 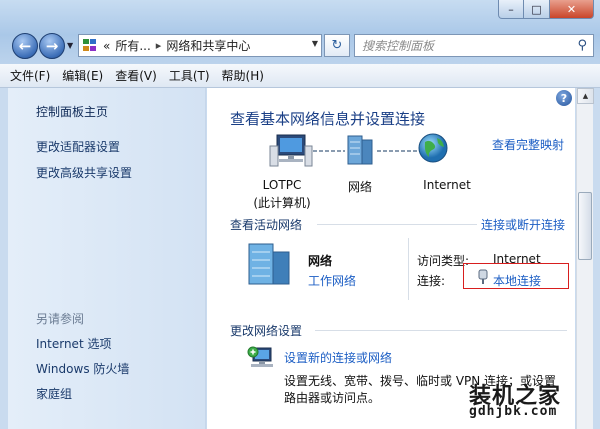 What do you see at coordinates (447, 185) in the screenshot?
I see `internet-label: Internet` at bounding box center [447, 185].